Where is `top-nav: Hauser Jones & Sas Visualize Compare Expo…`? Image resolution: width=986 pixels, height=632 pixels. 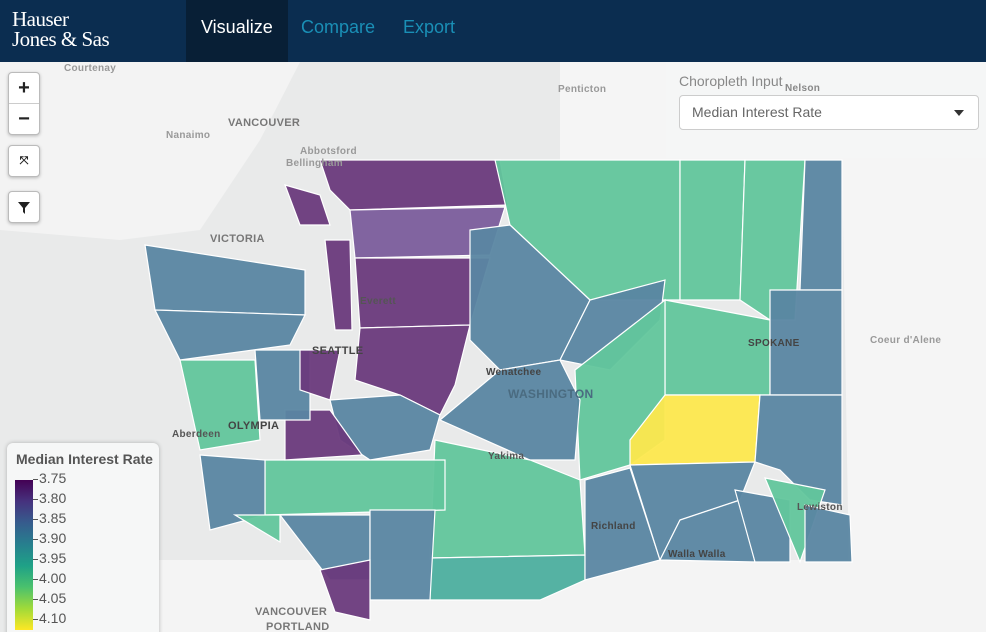
top-nav: Hauser Jones & Sas Visualize Compare Expo… is located at coordinates (493, 31).